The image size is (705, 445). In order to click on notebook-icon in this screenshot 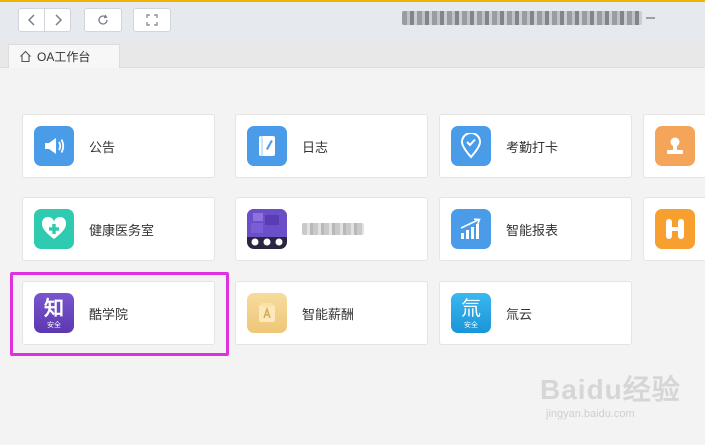, I will do `click(267, 146)`.